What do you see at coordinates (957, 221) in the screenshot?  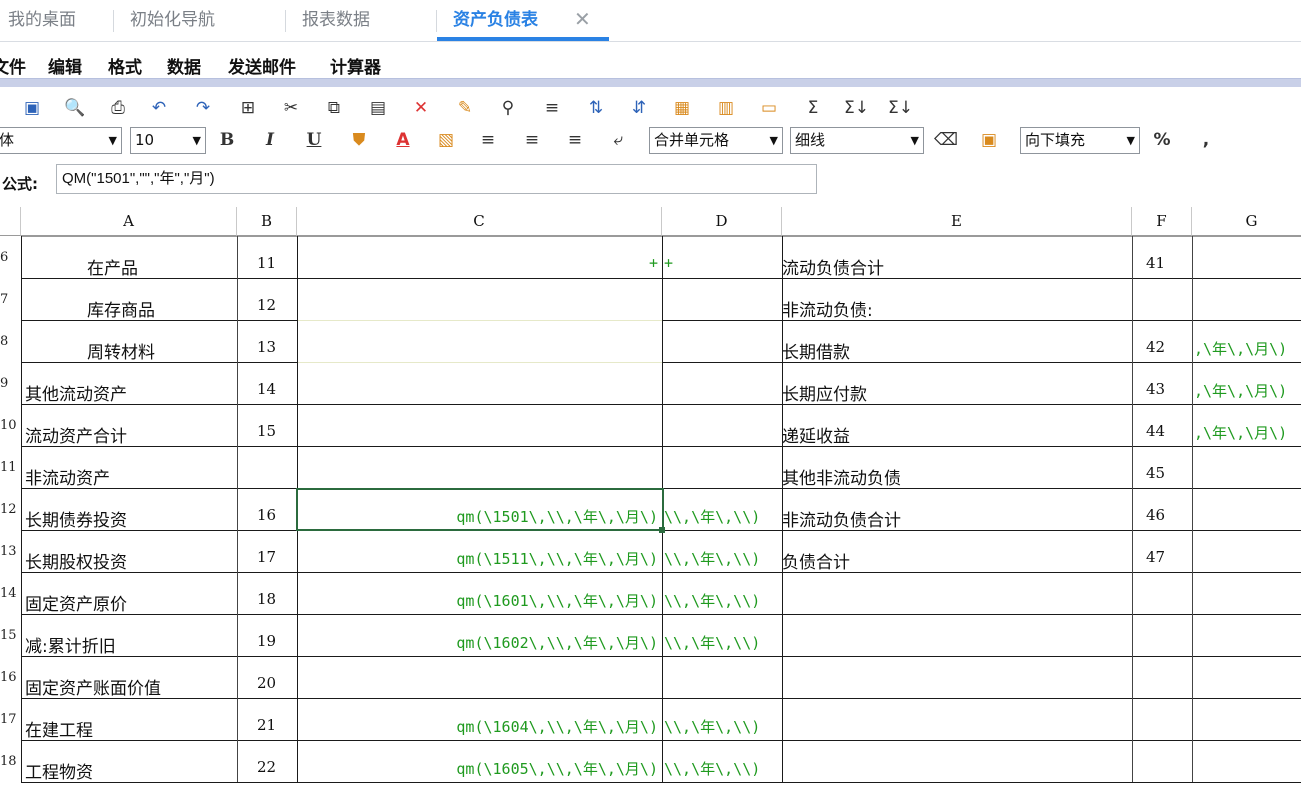 I see `column-header-e: E` at bounding box center [957, 221].